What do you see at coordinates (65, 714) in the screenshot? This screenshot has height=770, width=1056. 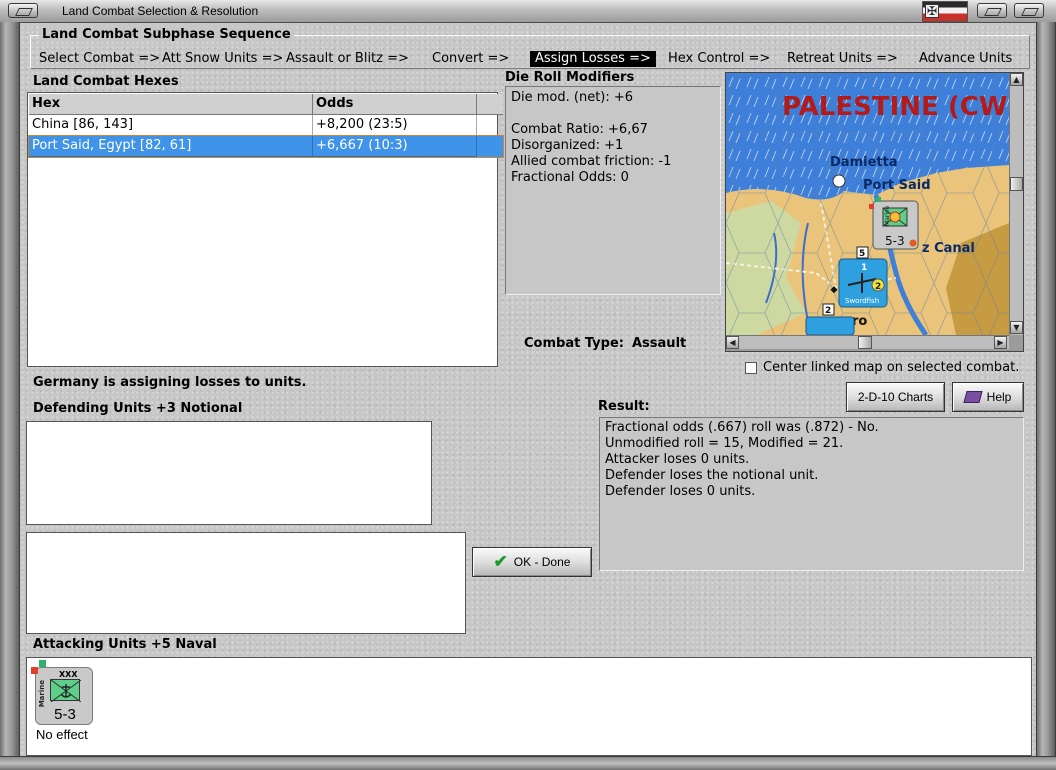 I see `unit-strength: 5-3` at bounding box center [65, 714].